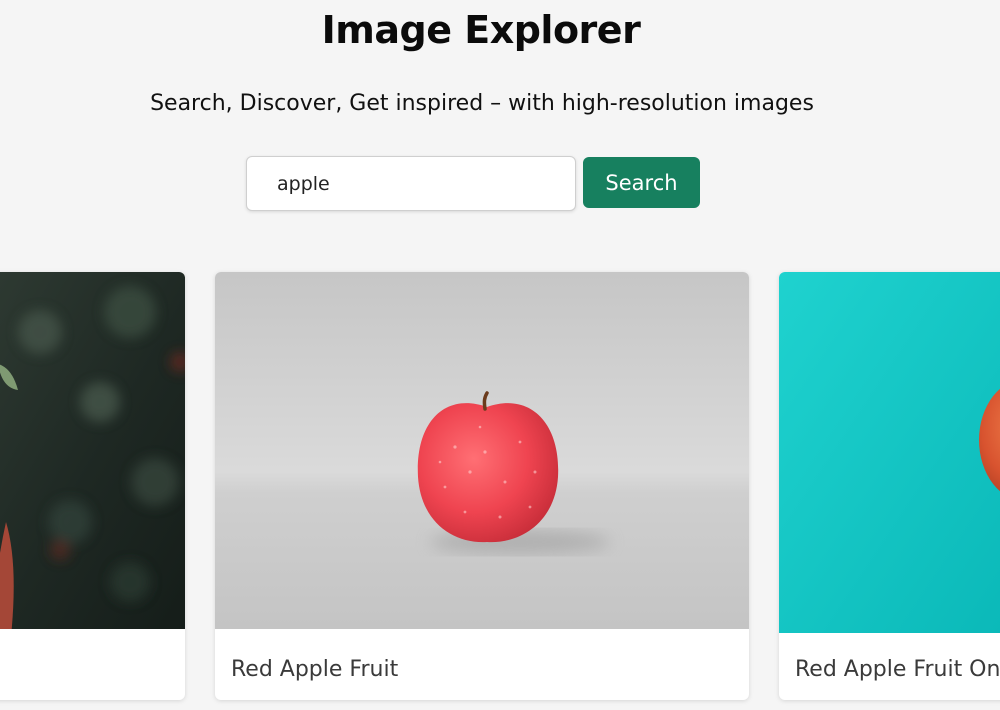 The image size is (1000, 710). I want to click on search-input, so click(411, 183).